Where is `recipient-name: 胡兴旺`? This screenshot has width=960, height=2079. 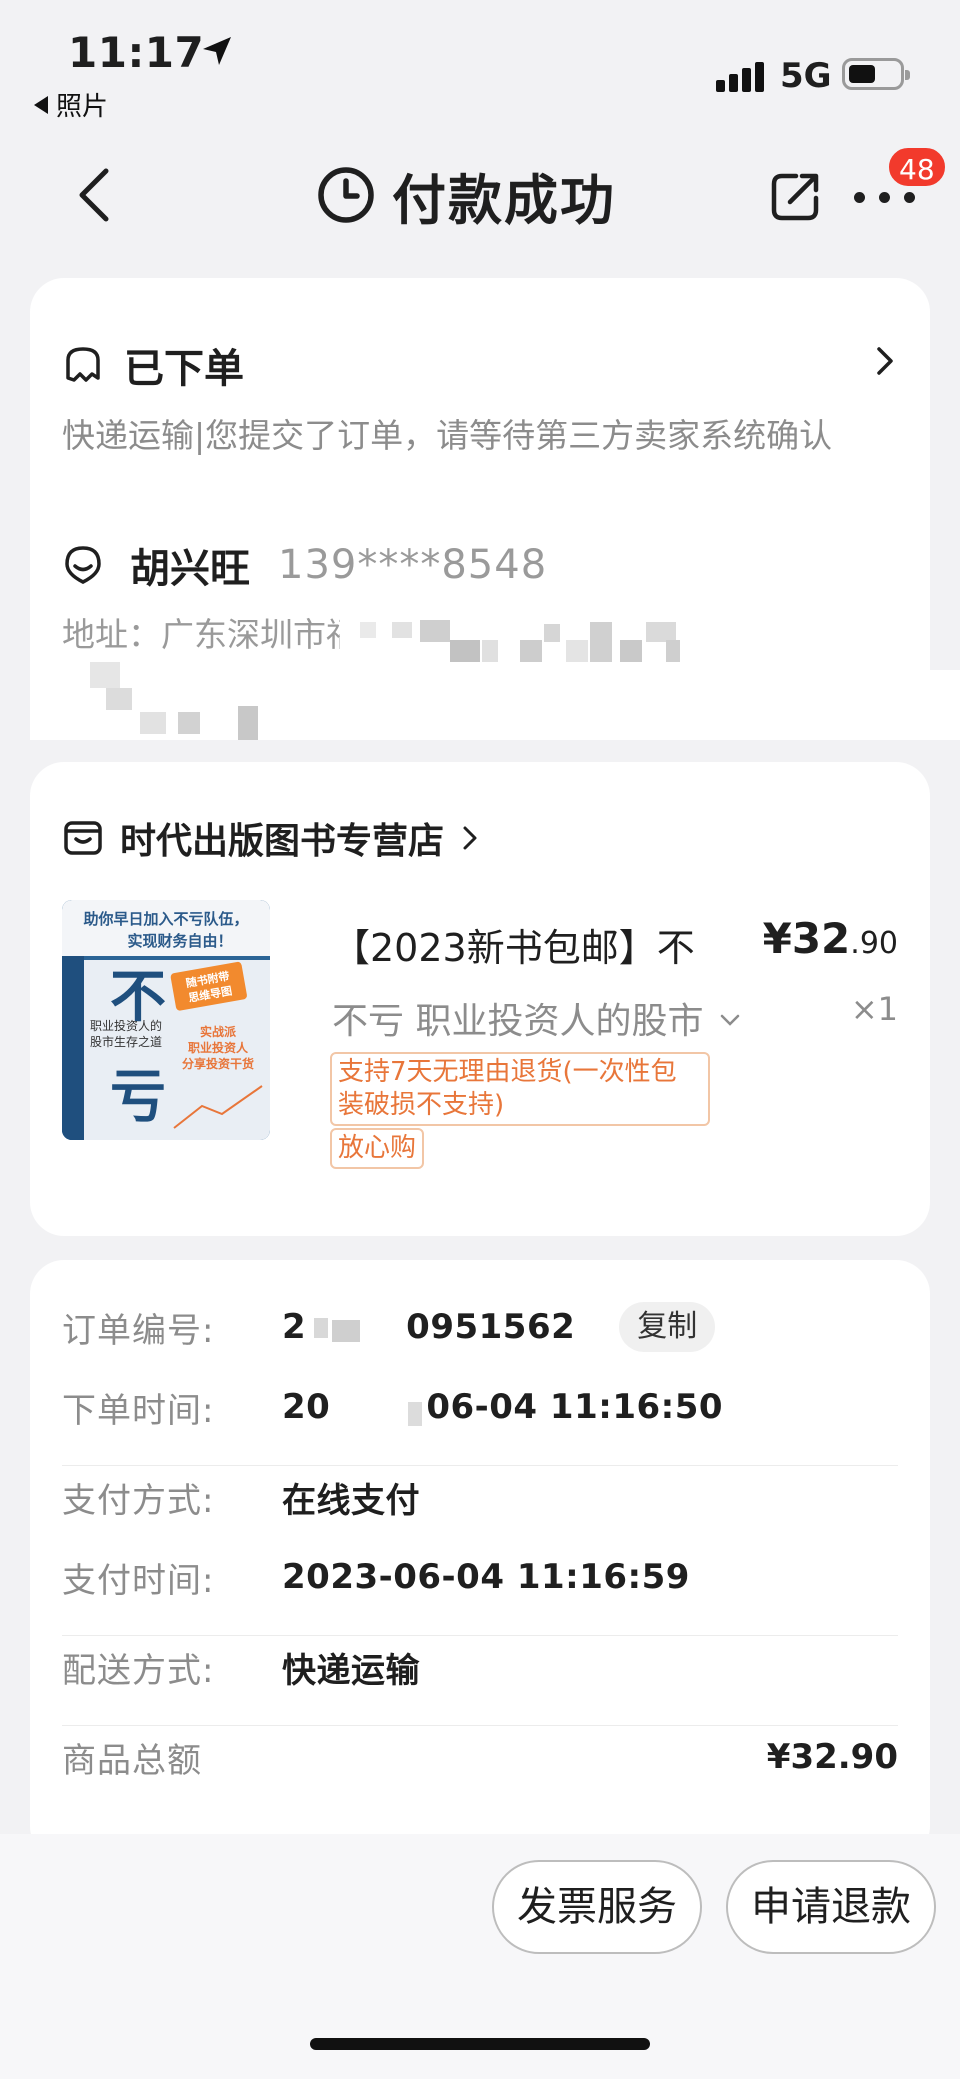 recipient-name: 胡兴旺 is located at coordinates (190, 569).